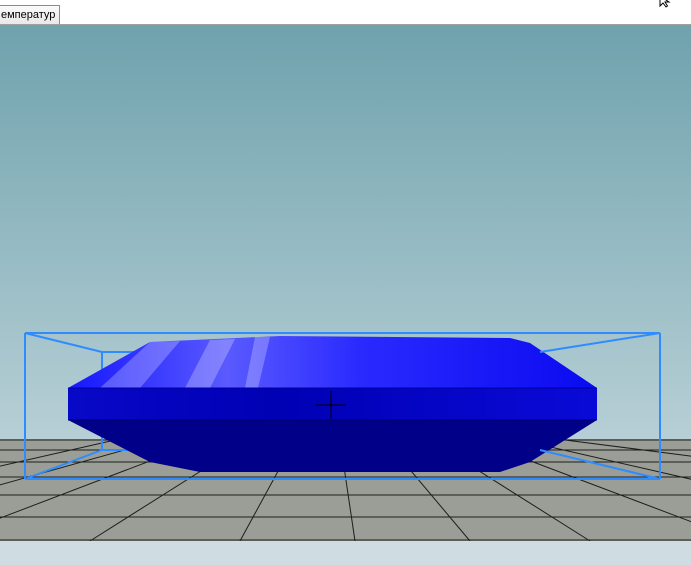 The image size is (691, 565). What do you see at coordinates (665, 4) in the screenshot?
I see `mouse-pointer-icon` at bounding box center [665, 4].